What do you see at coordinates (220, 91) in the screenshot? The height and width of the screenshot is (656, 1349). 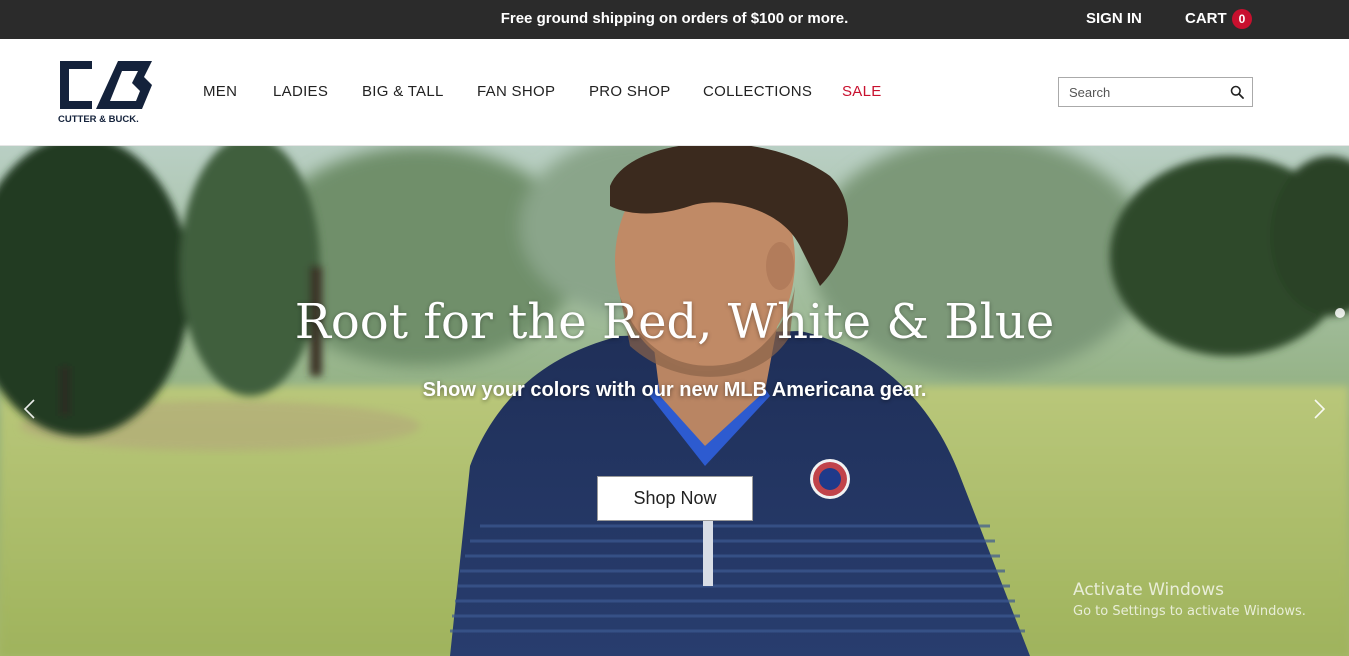 I see `nav-men: MEN` at bounding box center [220, 91].